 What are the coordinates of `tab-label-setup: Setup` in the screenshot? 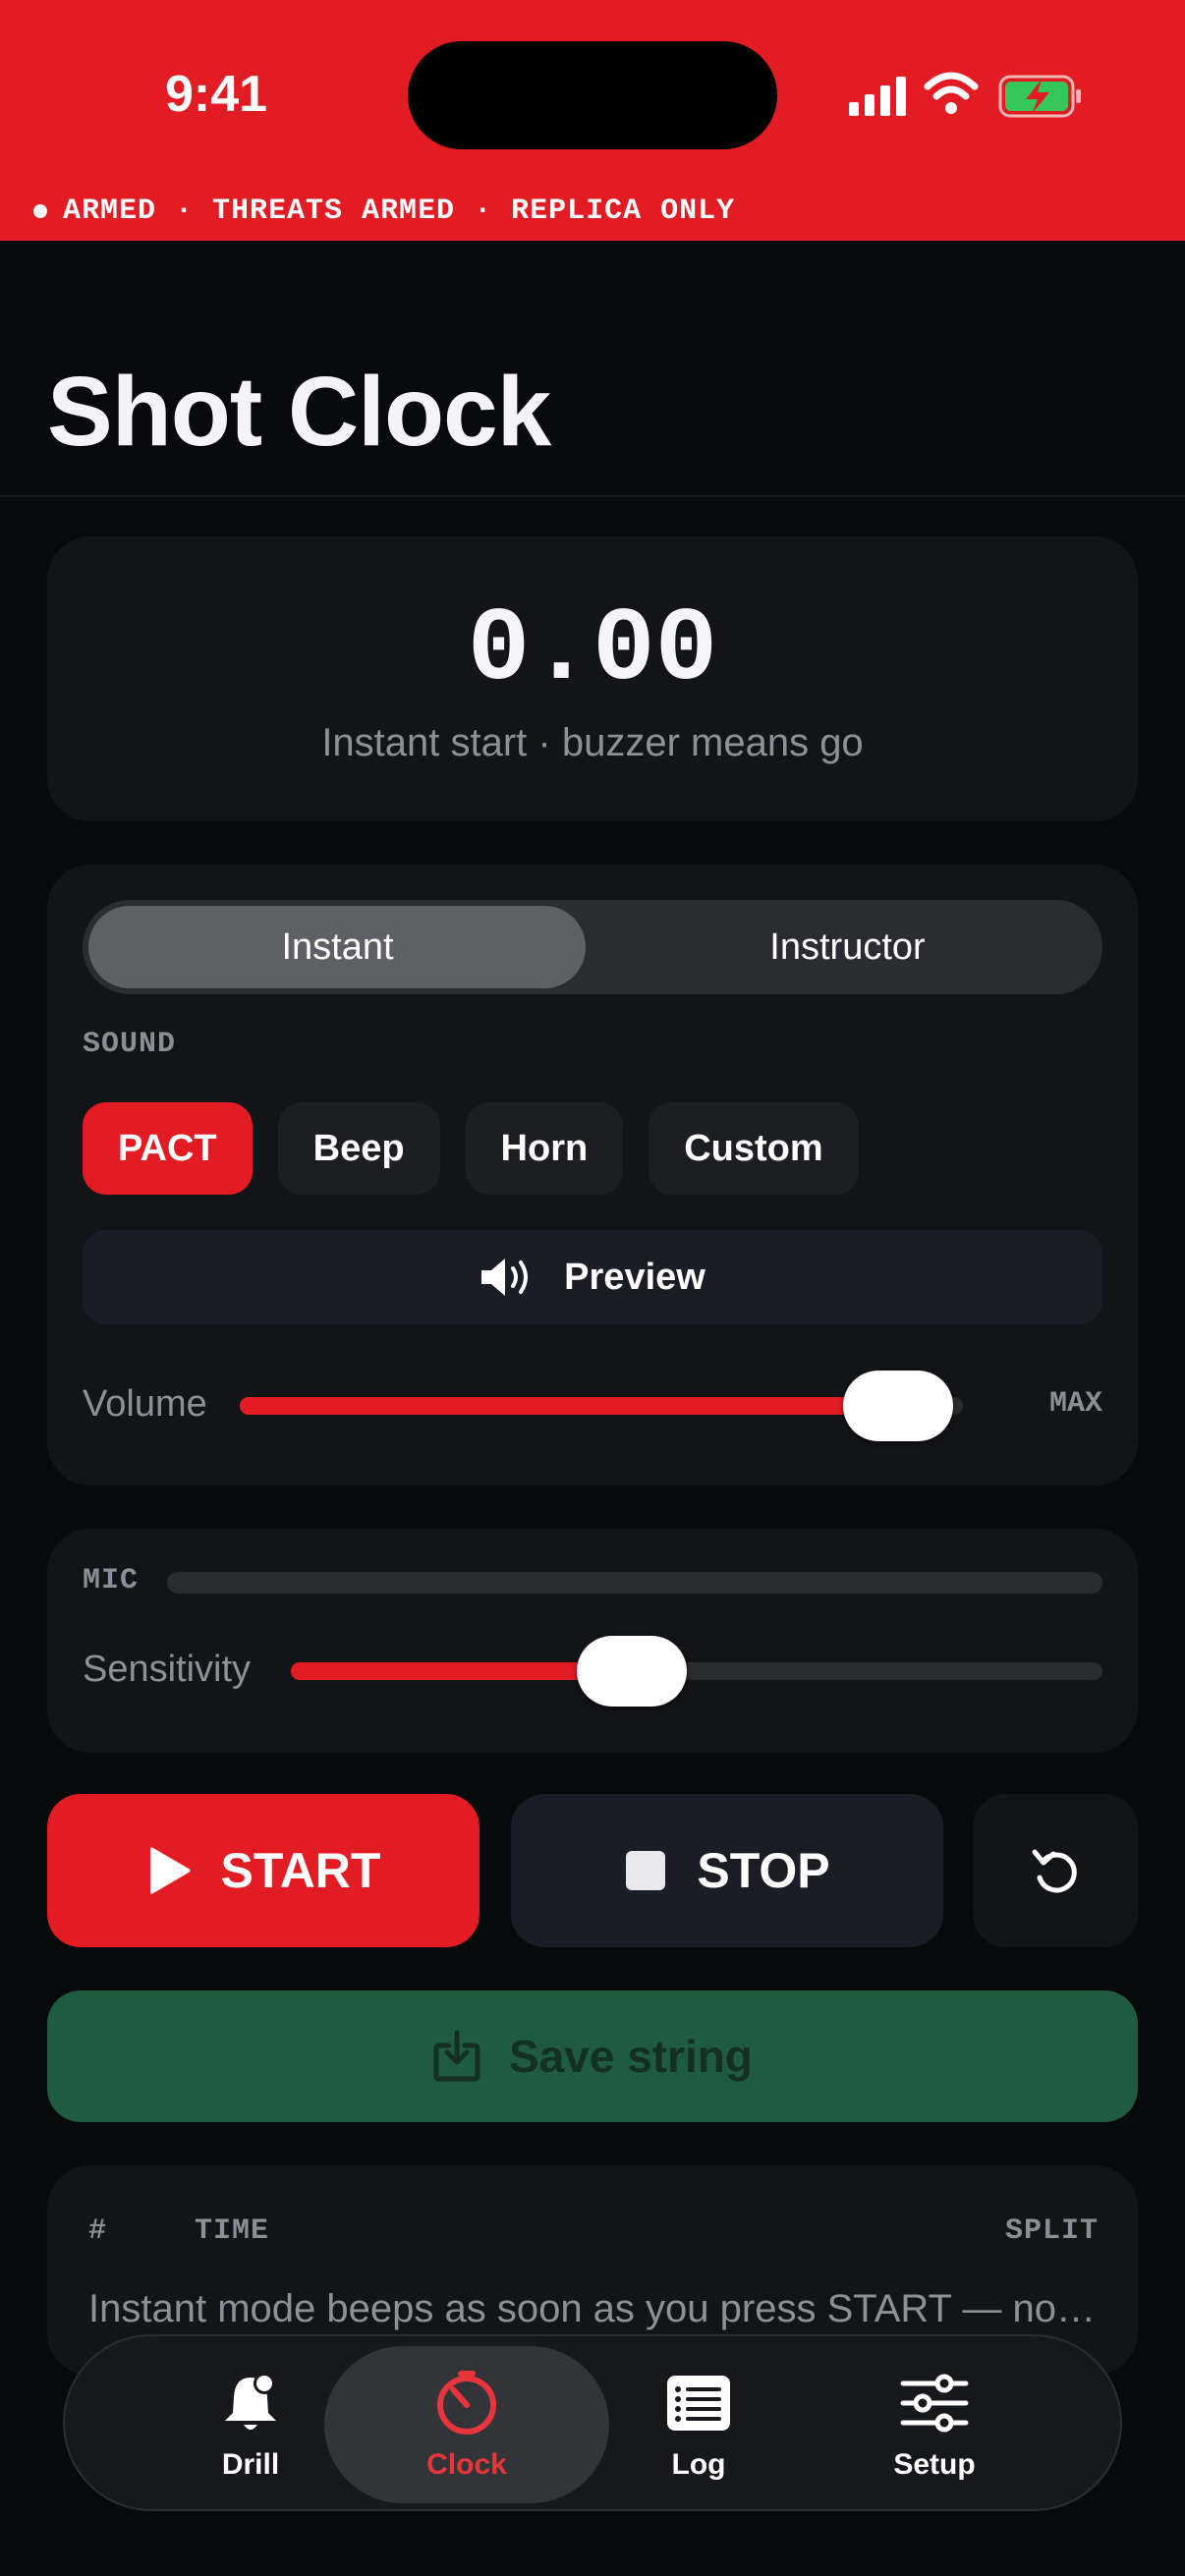 It's located at (935, 2464).